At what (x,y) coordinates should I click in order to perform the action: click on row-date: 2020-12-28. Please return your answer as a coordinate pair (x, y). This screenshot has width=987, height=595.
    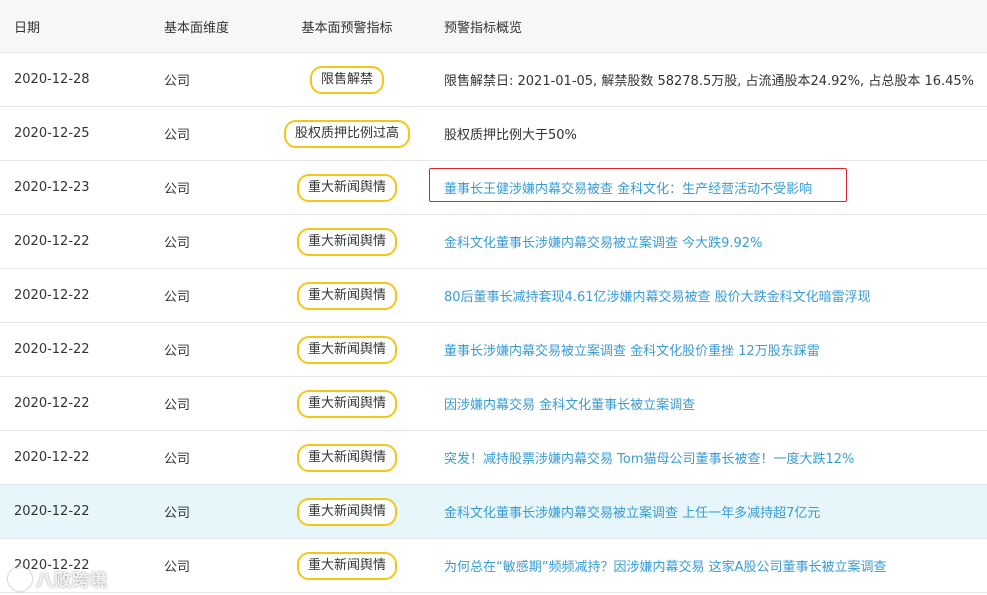
    Looking at the image, I should click on (52, 79).